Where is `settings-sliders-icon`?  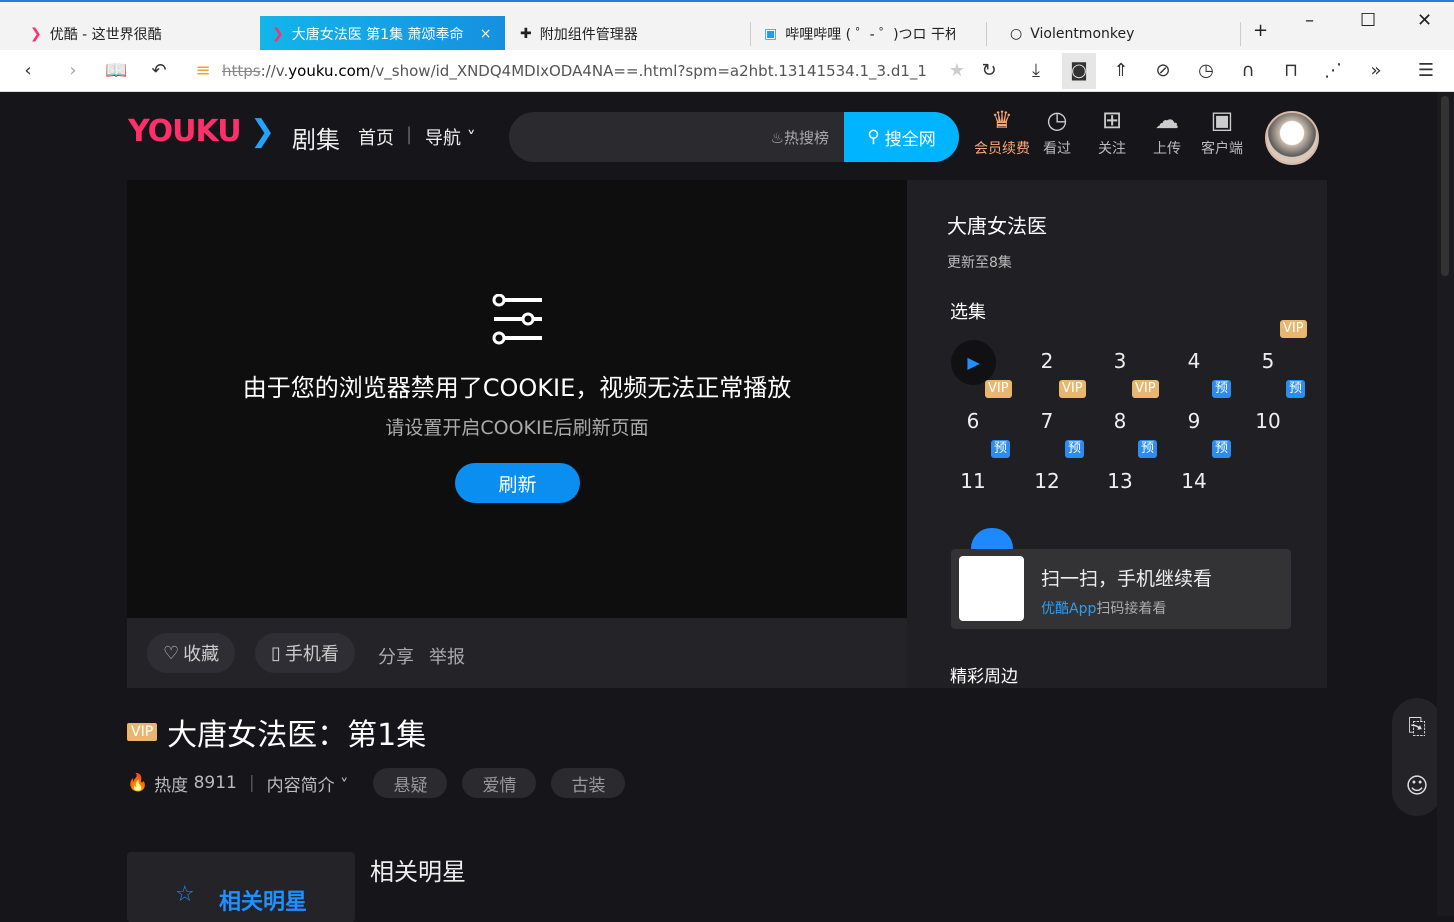 settings-sliders-icon is located at coordinates (517, 319).